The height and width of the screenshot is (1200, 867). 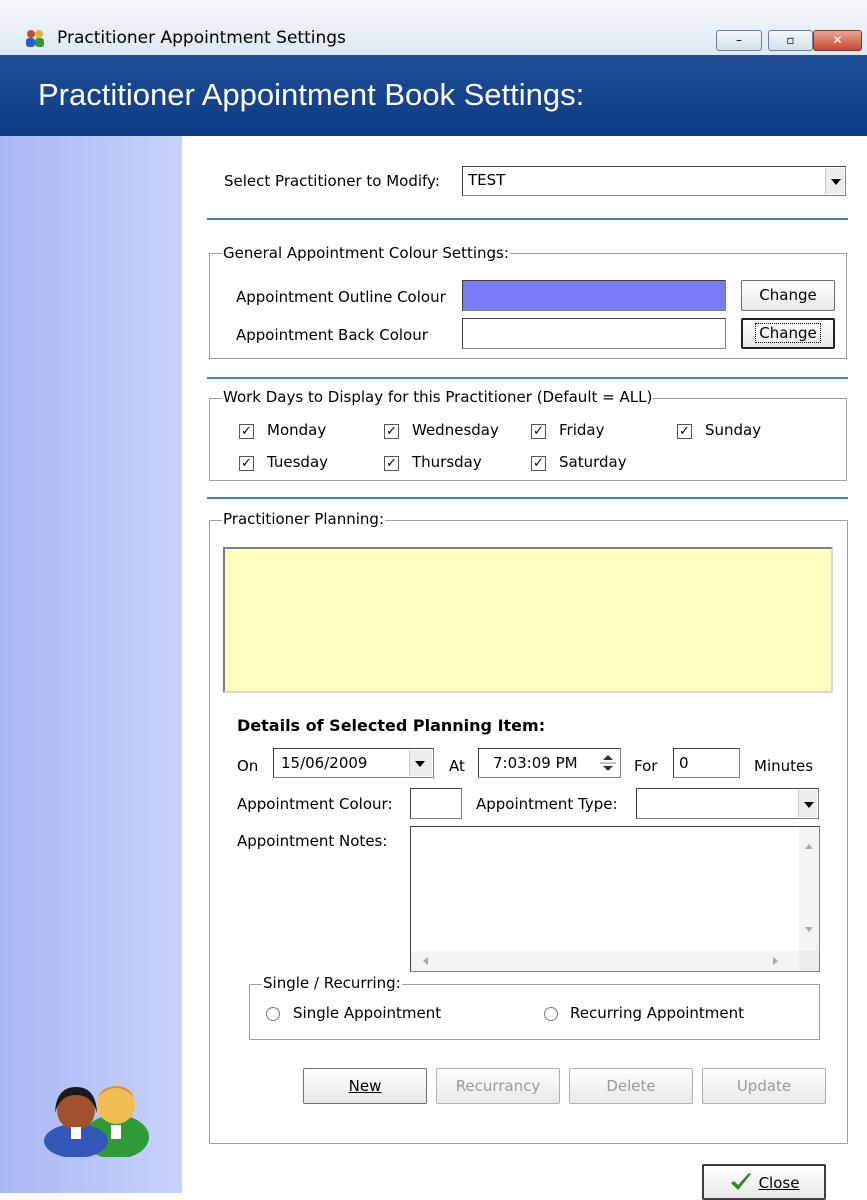 What do you see at coordinates (311, 94) in the screenshot?
I see `page-title: Practitioner Appointment Book Settings:` at bounding box center [311, 94].